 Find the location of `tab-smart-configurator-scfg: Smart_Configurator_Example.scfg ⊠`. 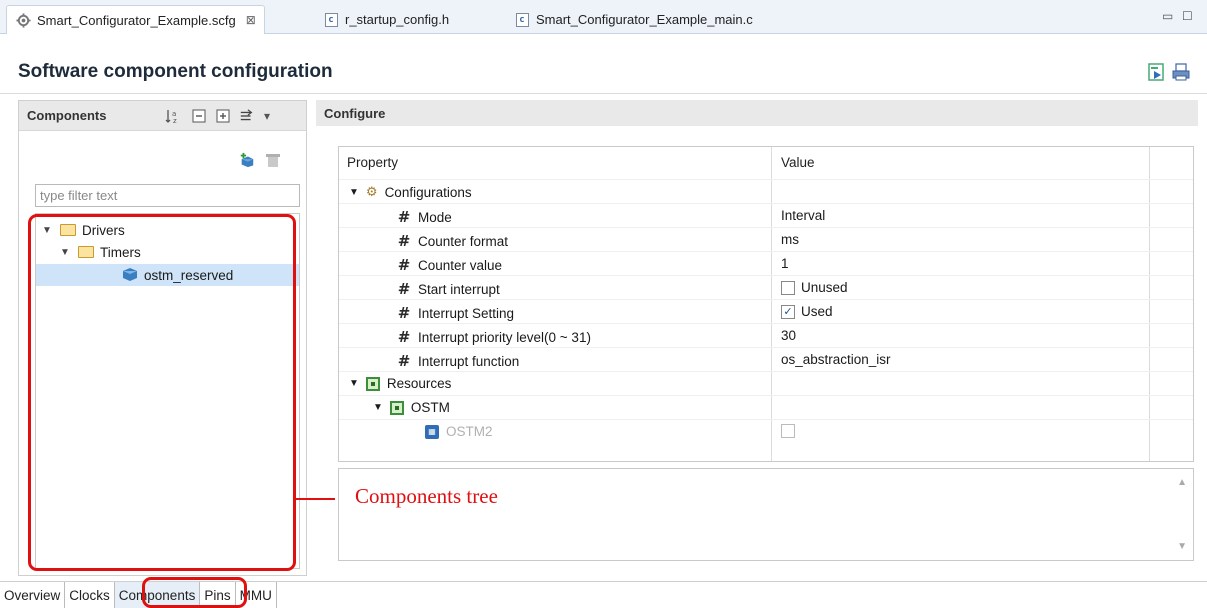

tab-smart-configurator-scfg: Smart_Configurator_Example.scfg ⊠ is located at coordinates (135, 19).